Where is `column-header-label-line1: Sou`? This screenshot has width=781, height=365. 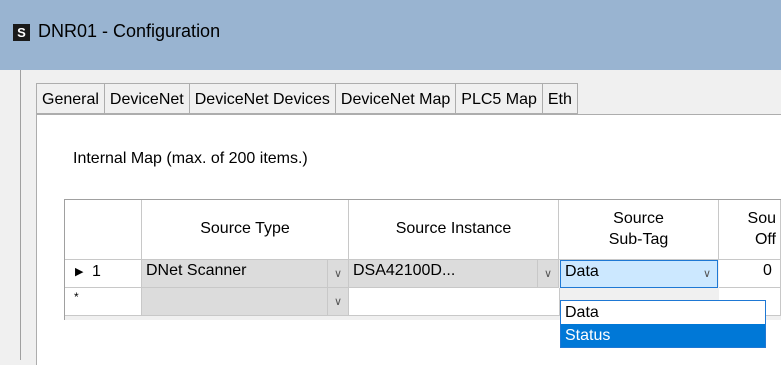
column-header-label-line1: Sou is located at coordinates (761, 218).